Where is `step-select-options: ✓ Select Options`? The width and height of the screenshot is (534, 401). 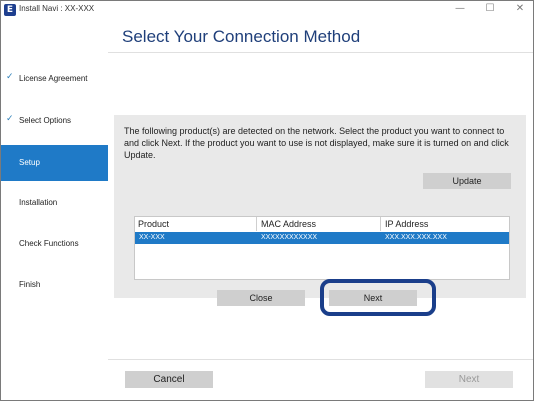 step-select-options: ✓ Select Options is located at coordinates (54, 121).